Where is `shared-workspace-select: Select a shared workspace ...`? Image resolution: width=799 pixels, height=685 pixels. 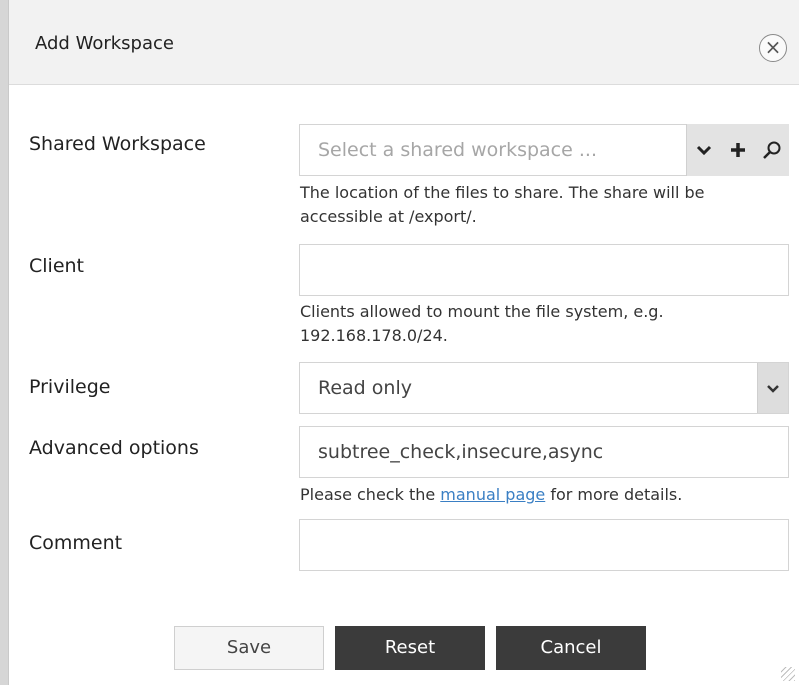
shared-workspace-select: Select a shared workspace ... is located at coordinates (493, 150).